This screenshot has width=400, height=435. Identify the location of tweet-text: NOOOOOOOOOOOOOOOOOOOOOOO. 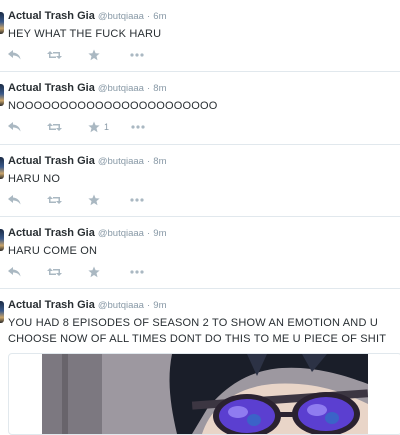
(113, 106).